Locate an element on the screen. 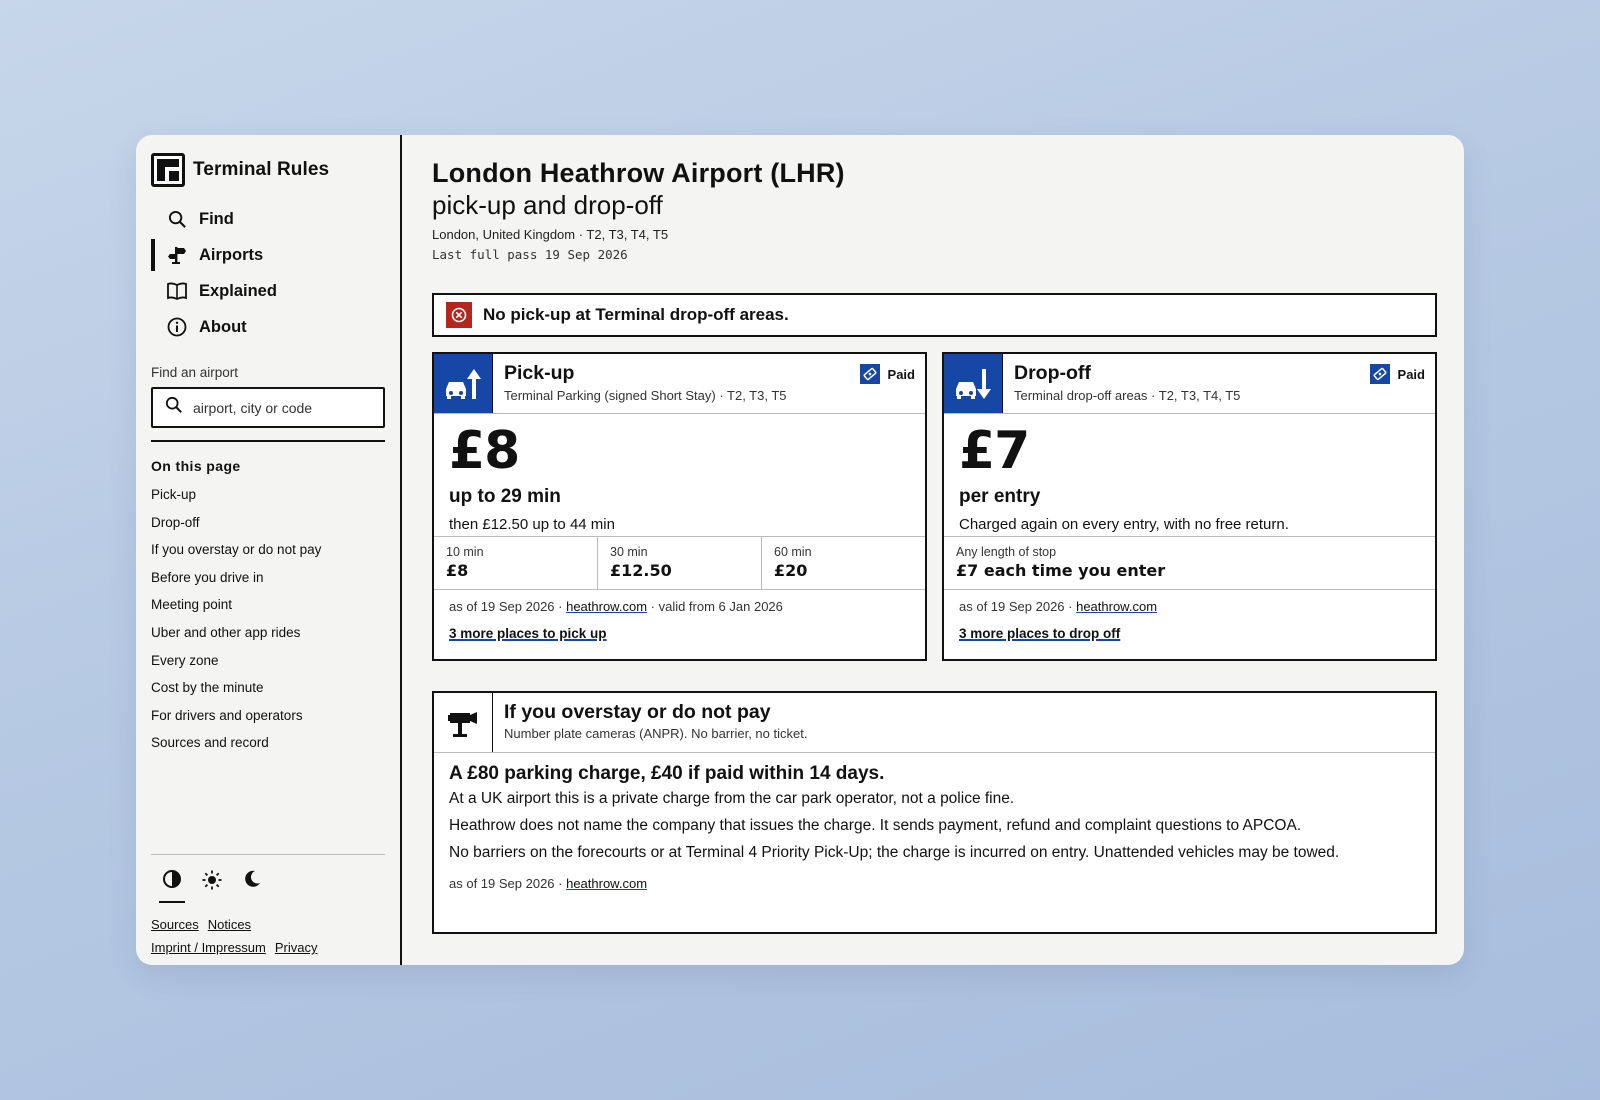 Image resolution: width=1600 pixels, height=1100 pixels. toc-item-cost-minute: Cost by the minute is located at coordinates (268, 688).